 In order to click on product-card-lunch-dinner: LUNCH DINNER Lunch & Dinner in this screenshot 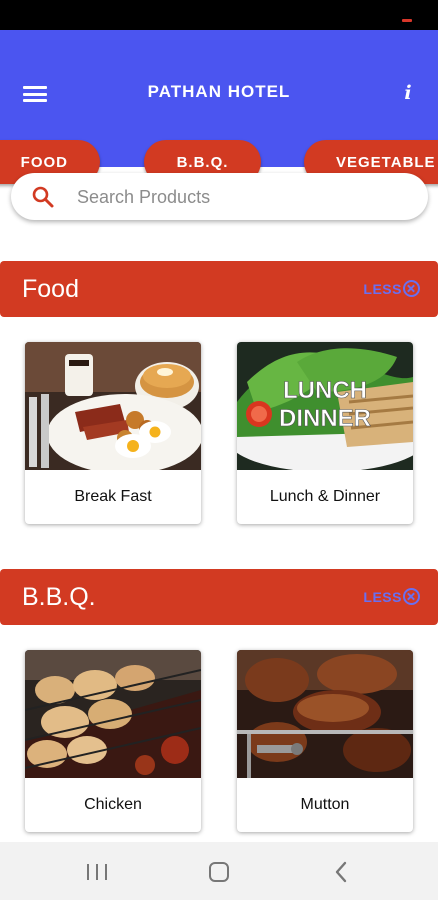, I will do `click(325, 433)`.